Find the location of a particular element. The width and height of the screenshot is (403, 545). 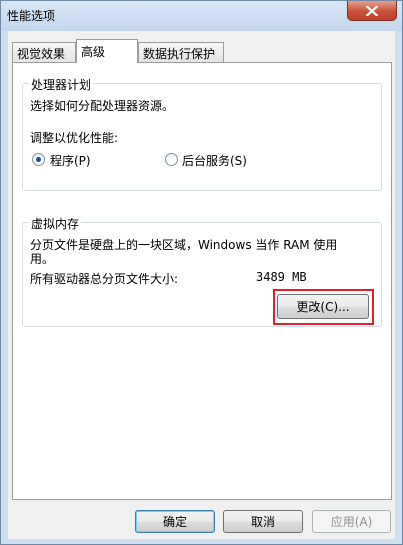

radio-selected-dot is located at coordinates (38, 159).